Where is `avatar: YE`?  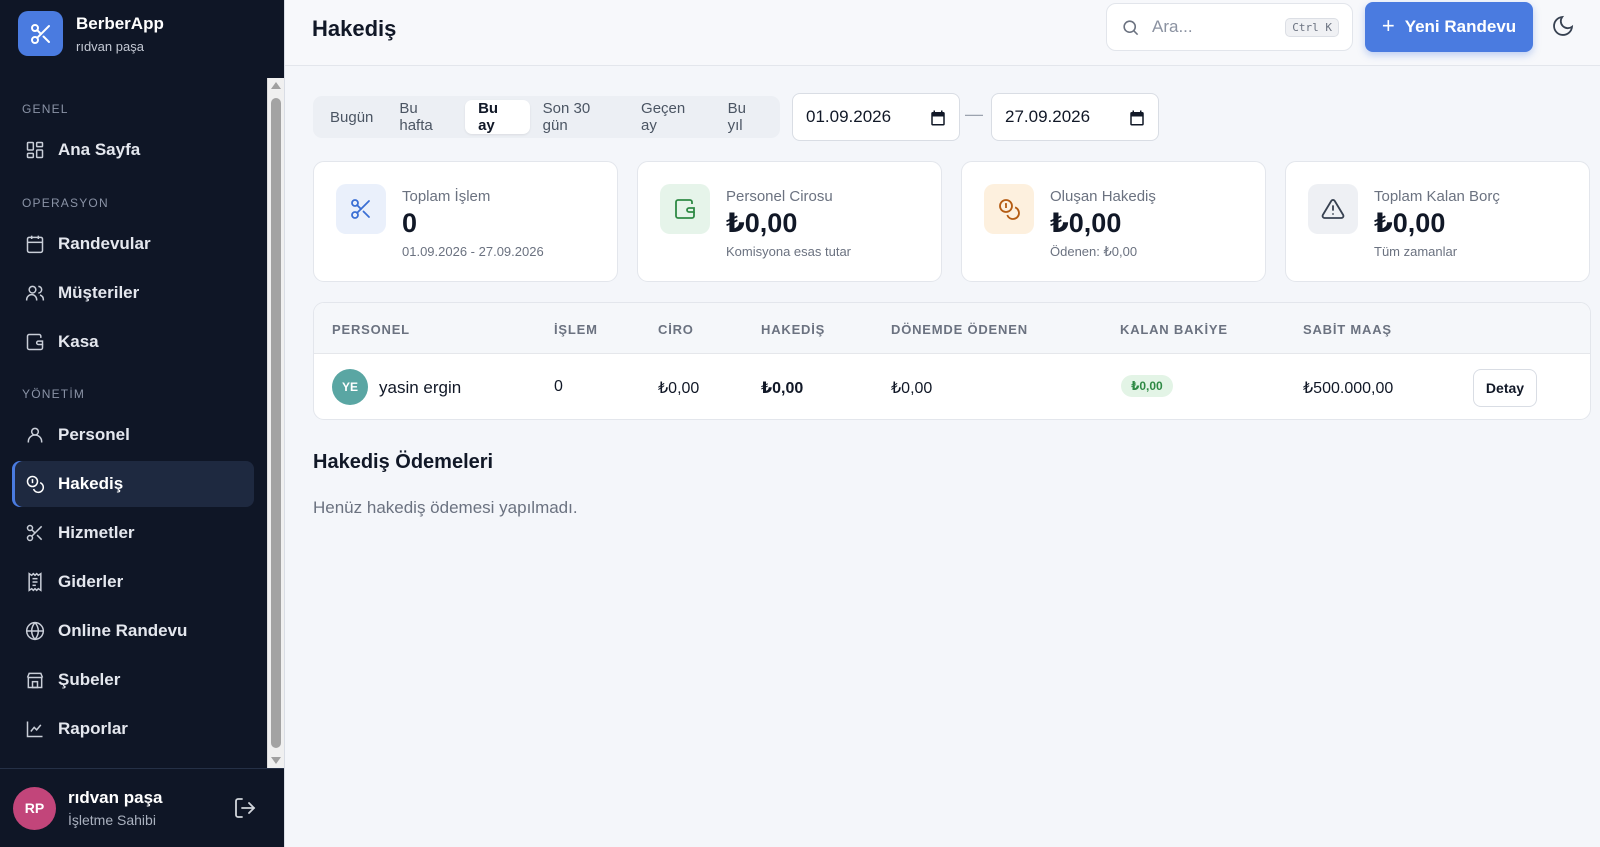
avatar: YE is located at coordinates (350, 387).